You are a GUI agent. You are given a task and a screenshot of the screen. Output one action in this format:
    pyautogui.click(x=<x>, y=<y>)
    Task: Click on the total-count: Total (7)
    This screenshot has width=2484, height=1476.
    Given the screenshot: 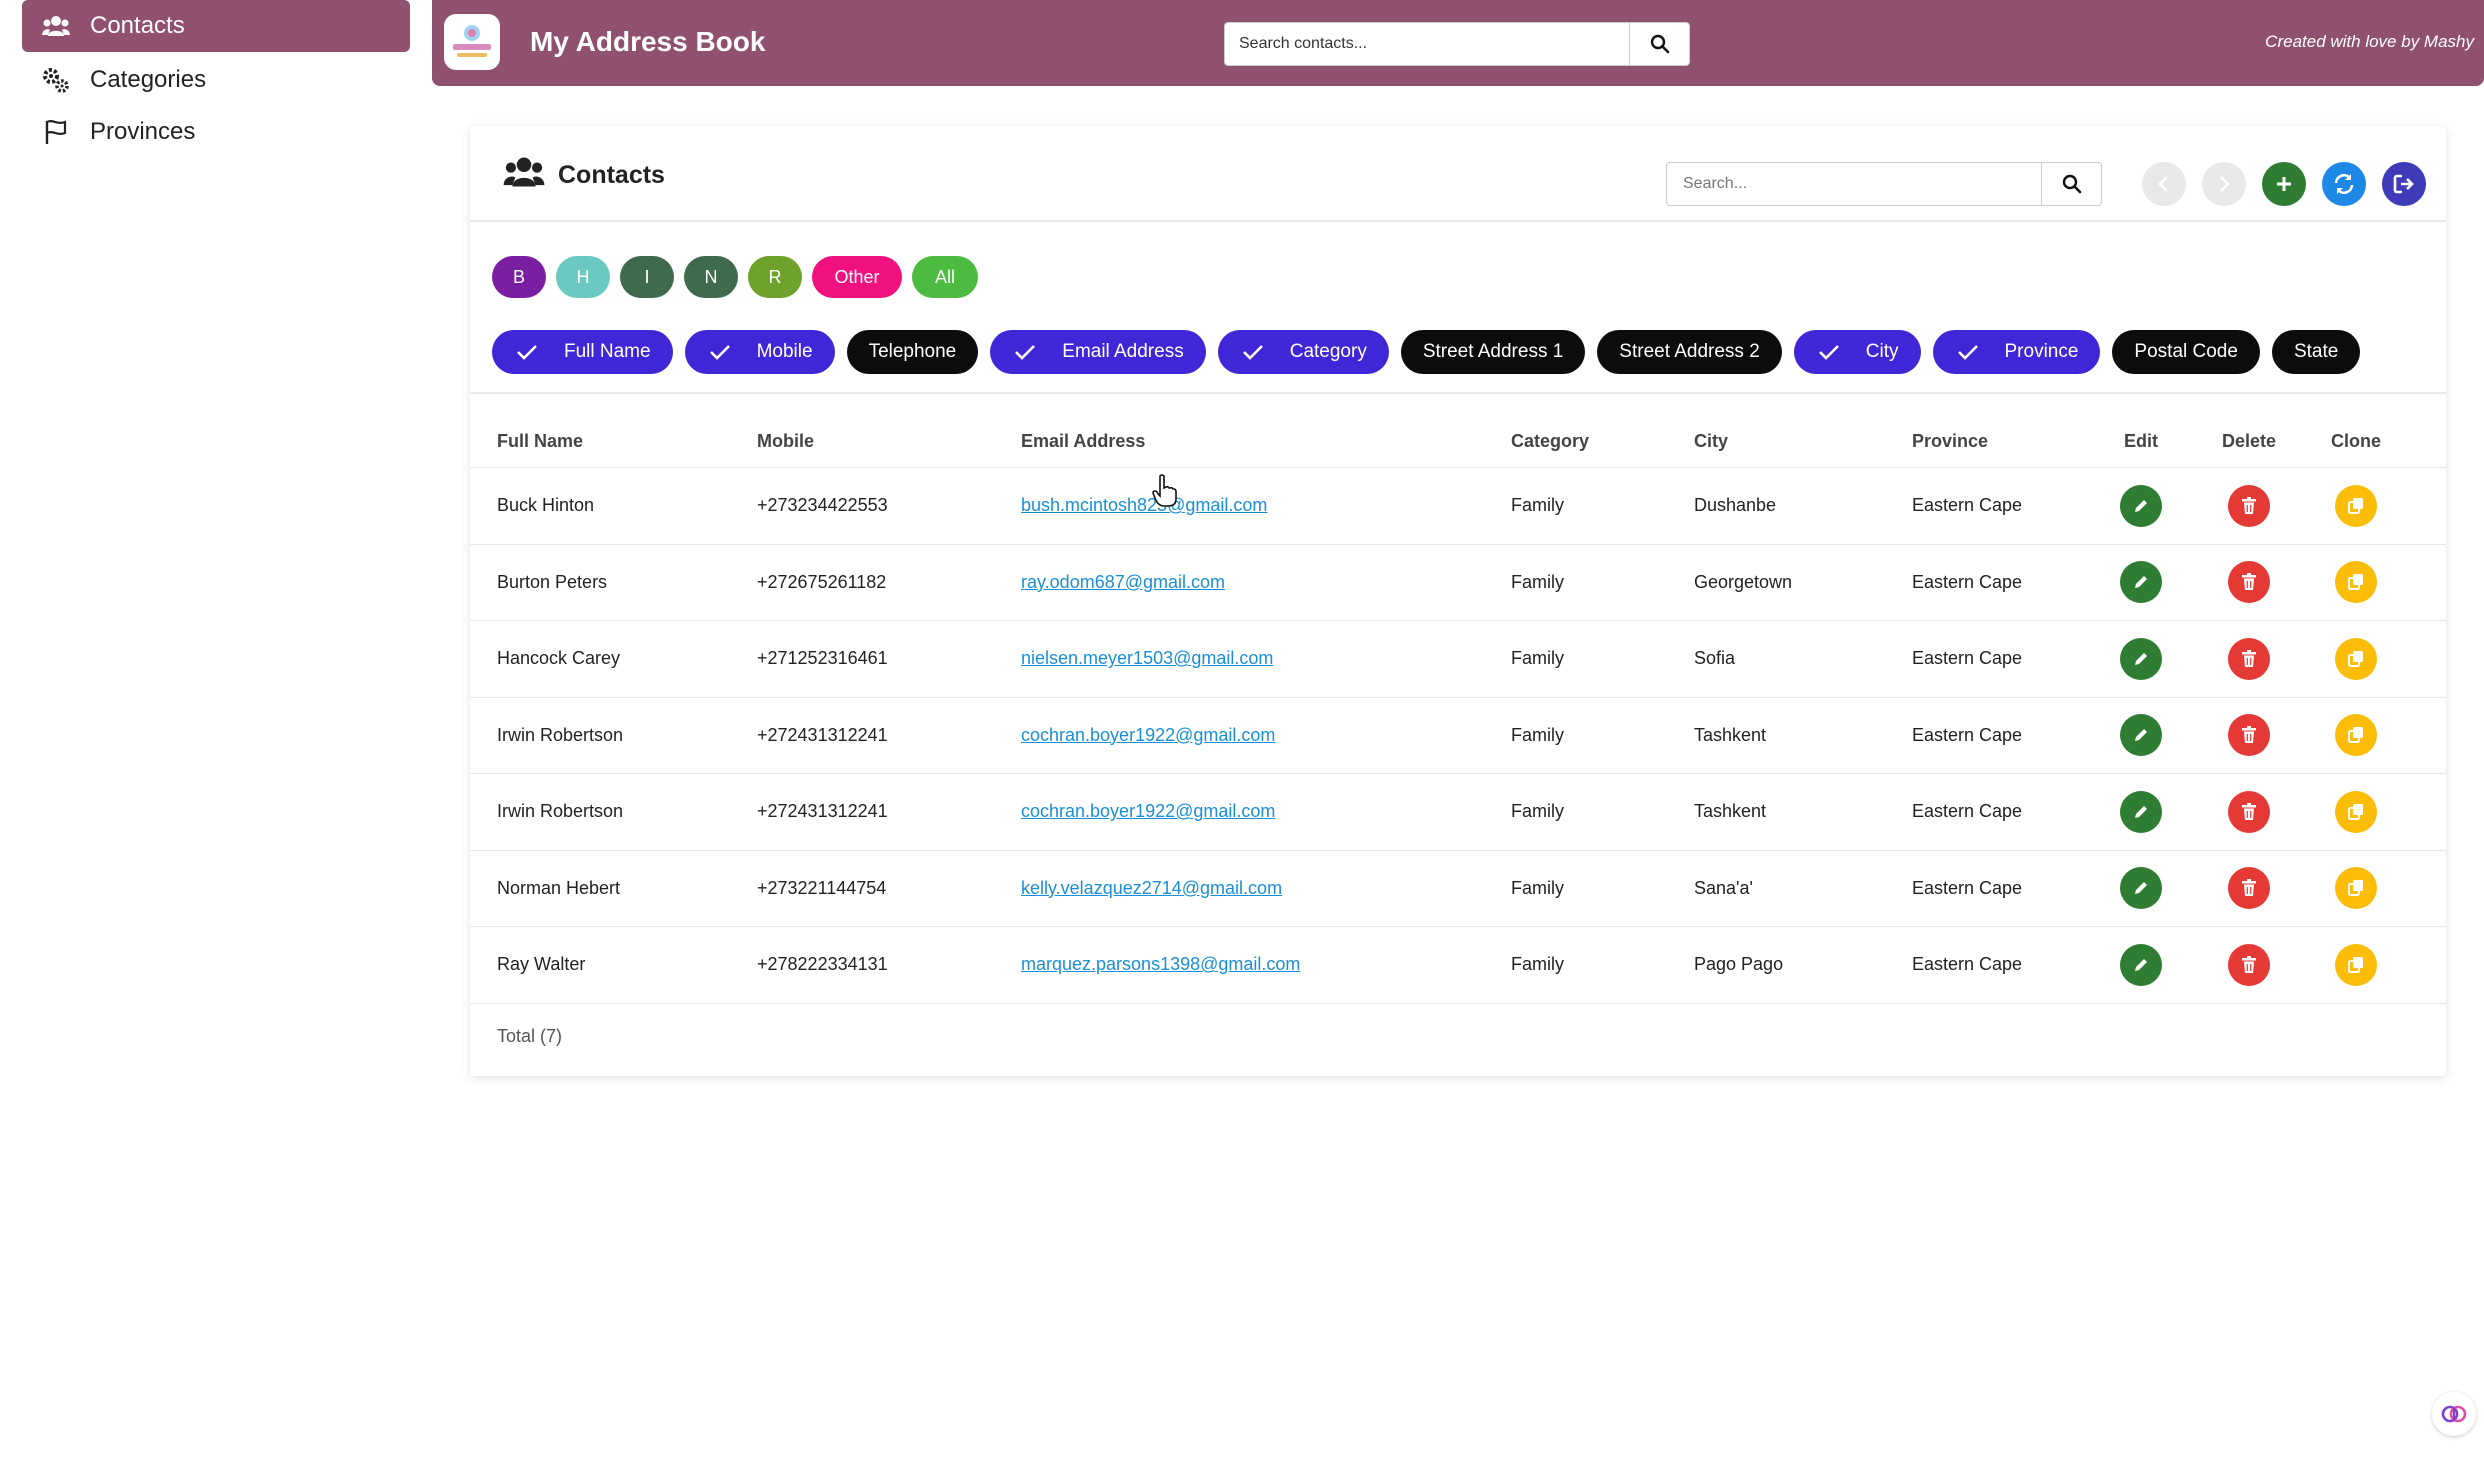 What is the action you would take?
    pyautogui.click(x=530, y=1036)
    